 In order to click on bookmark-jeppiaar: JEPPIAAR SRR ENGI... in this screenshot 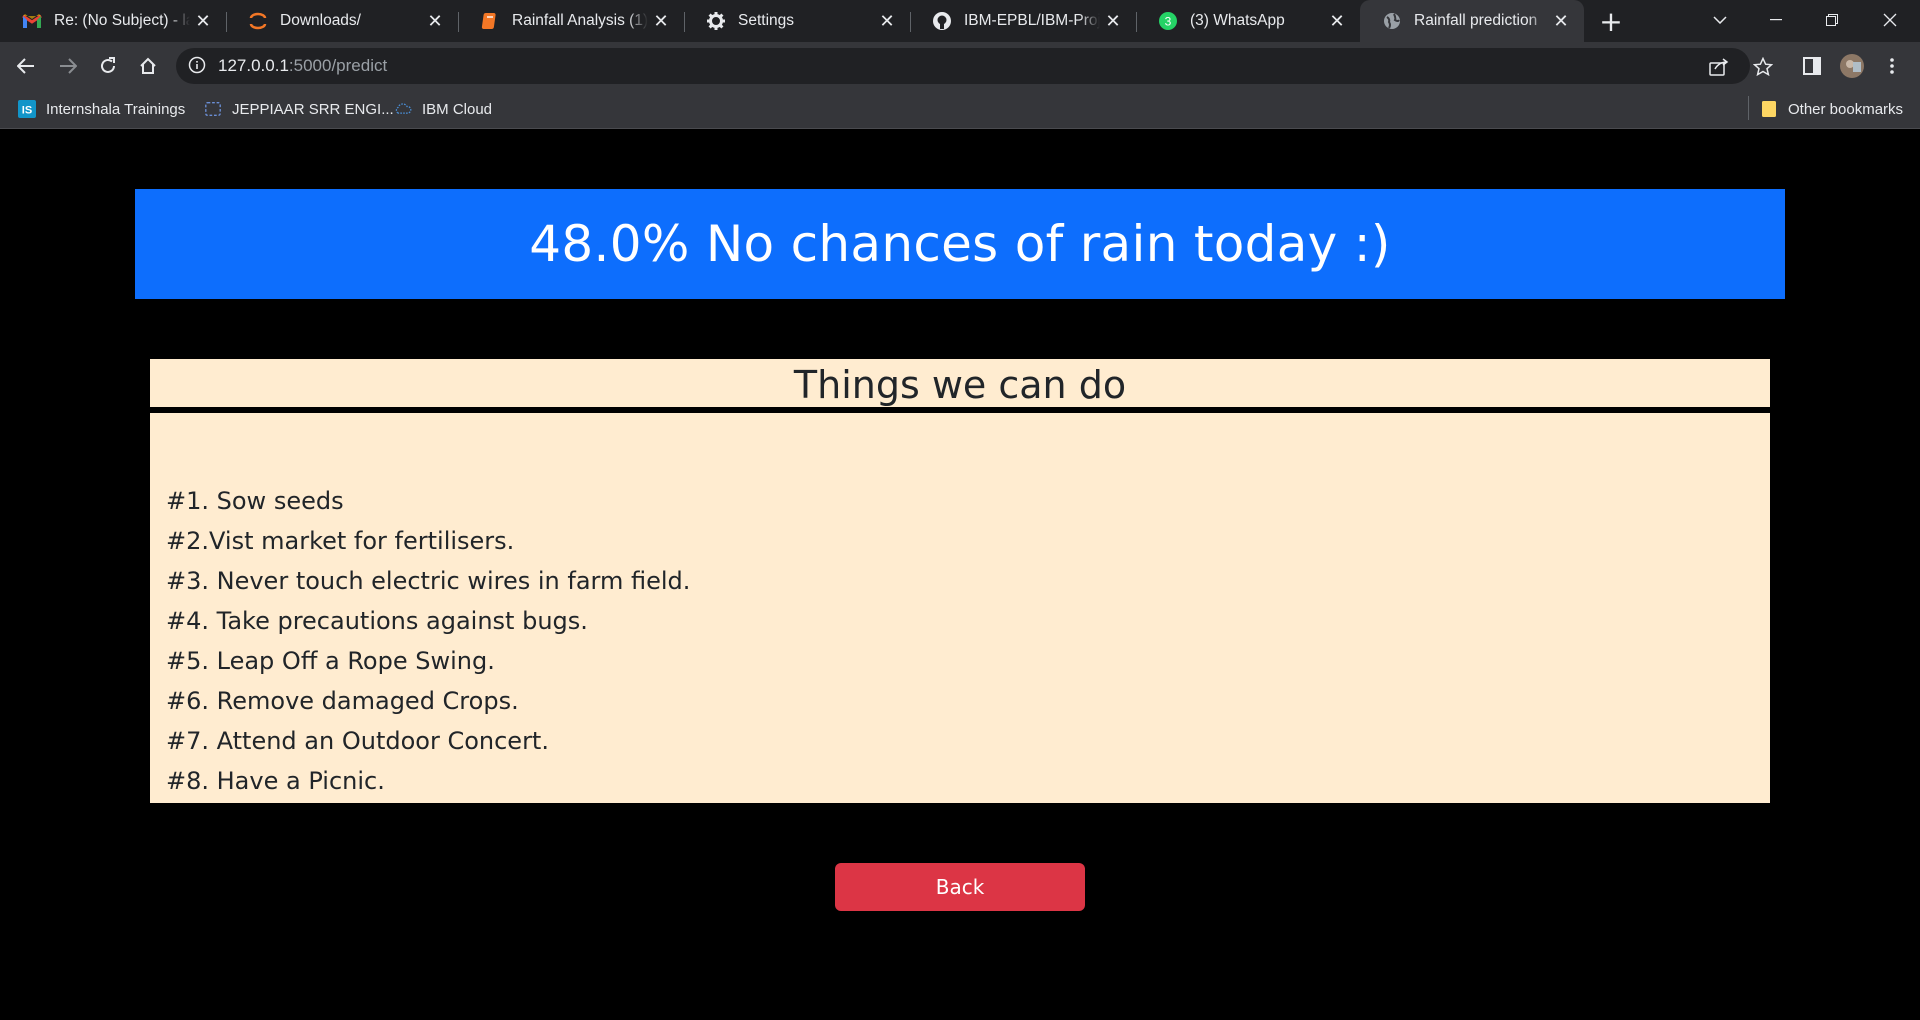, I will do `click(299, 109)`.